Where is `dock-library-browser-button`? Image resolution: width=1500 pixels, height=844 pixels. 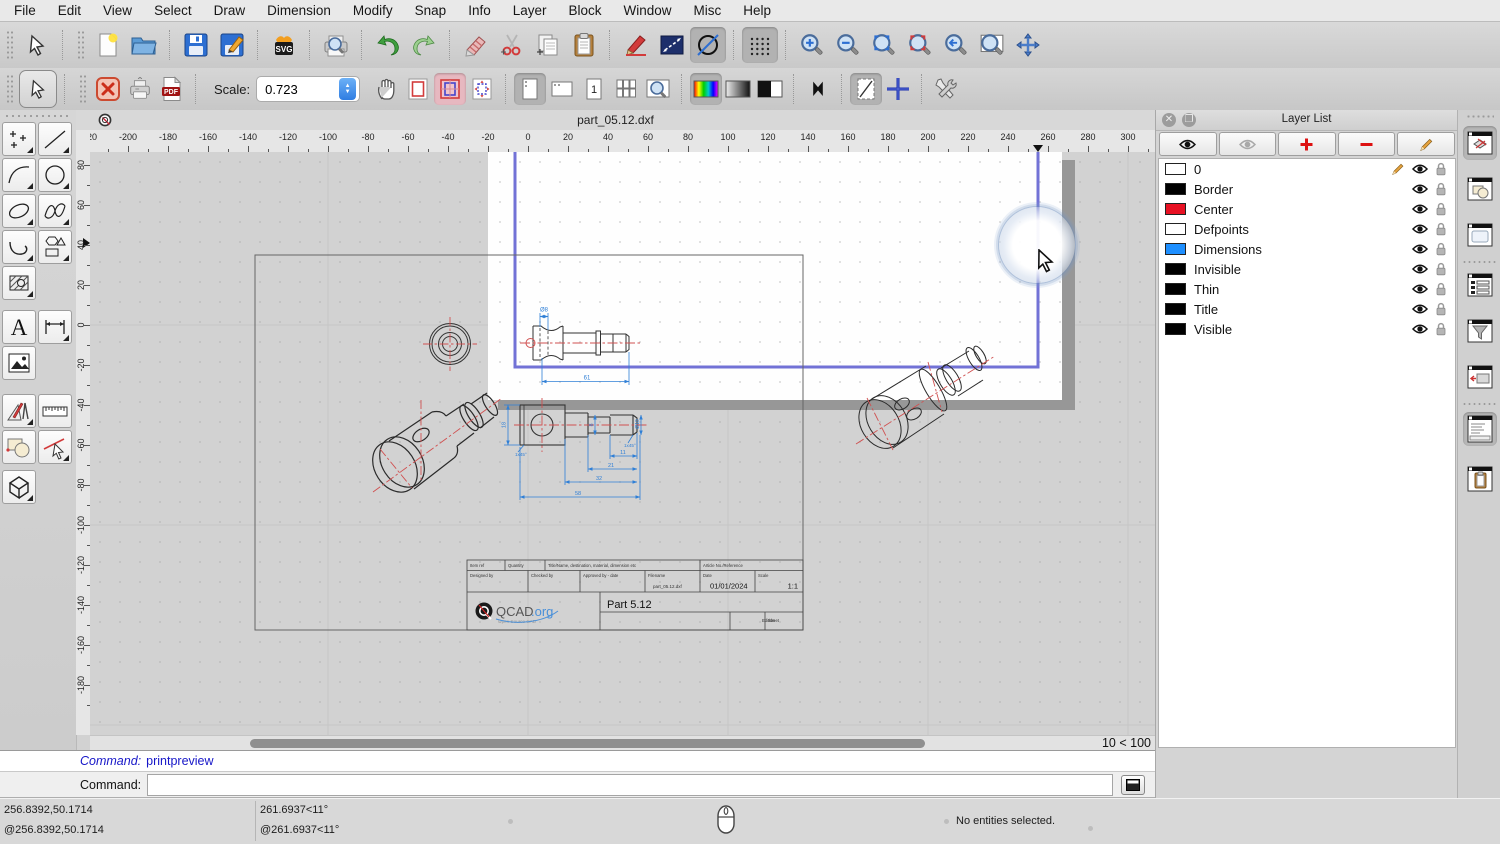
dock-library-browser-button is located at coordinates (1480, 235).